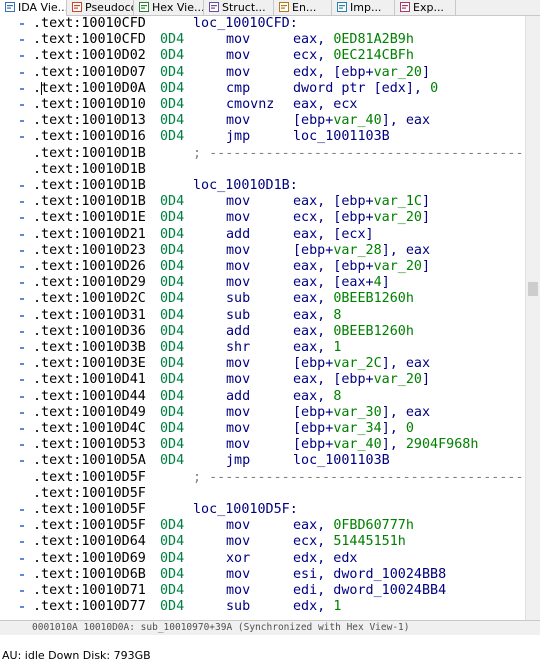 The height and width of the screenshot is (665, 540). Describe the element at coordinates (279, 105) in the screenshot. I see `listing-row: .text:10010D10 0D4 cmovnz eax, ecx` at that location.